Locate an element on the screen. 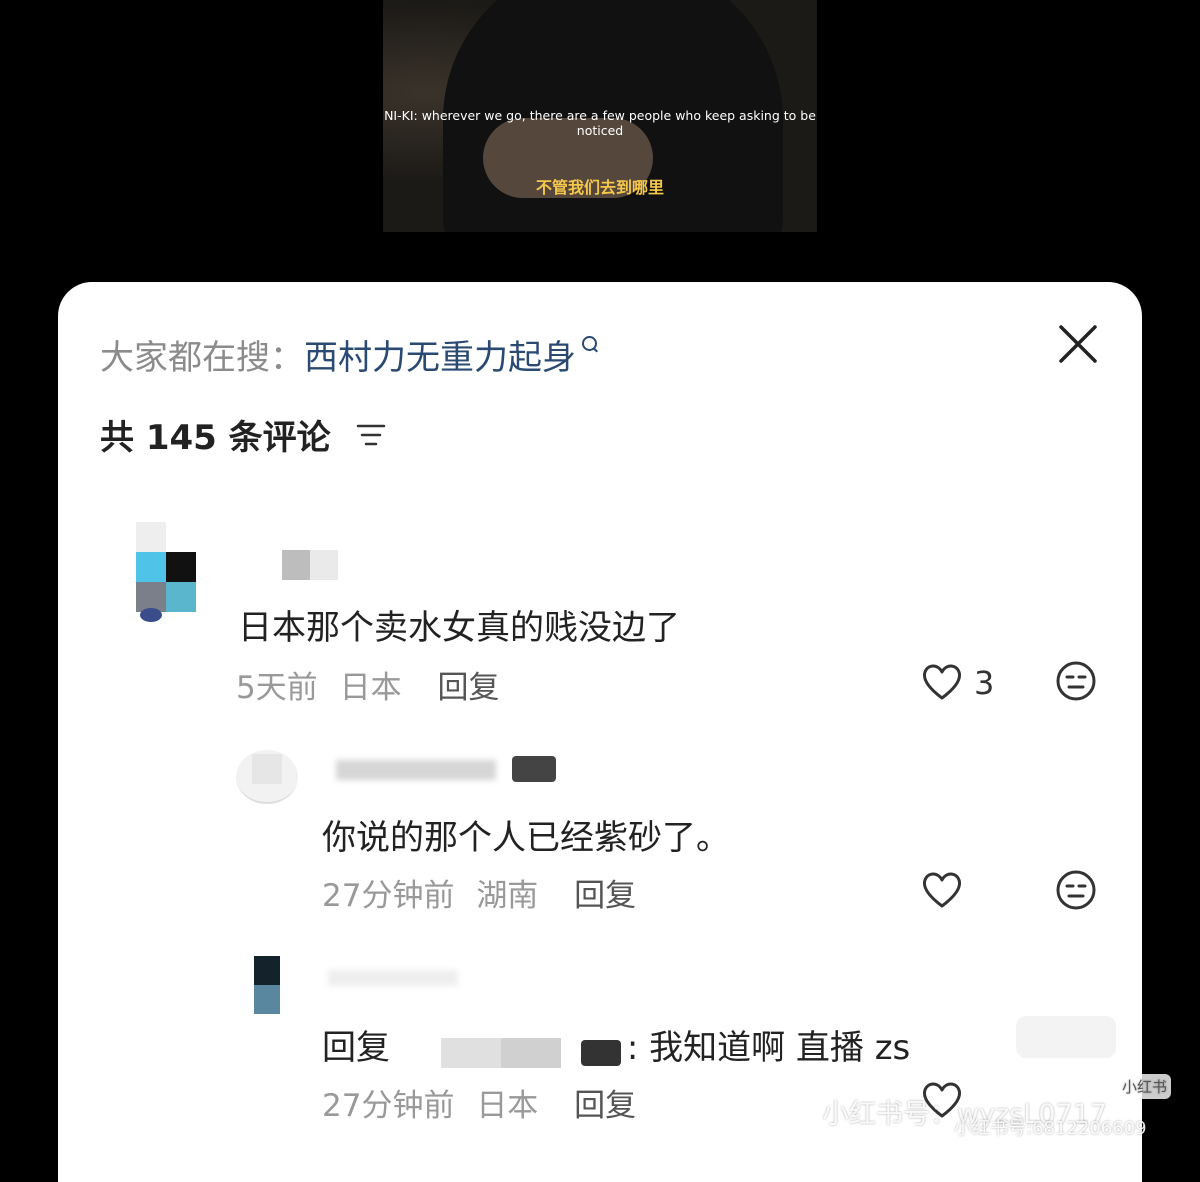 This screenshot has height=1182, width=1200. search-suggestion-prefix: 大家都在搜： is located at coordinates (202, 358).